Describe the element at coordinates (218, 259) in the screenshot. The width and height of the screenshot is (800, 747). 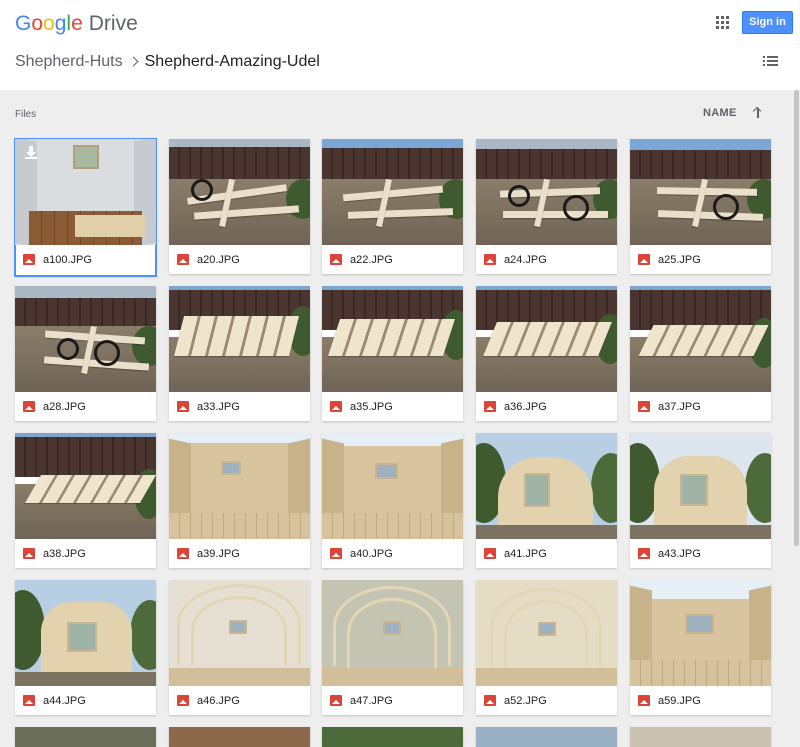
I see `file-name: a20.JPG` at that location.